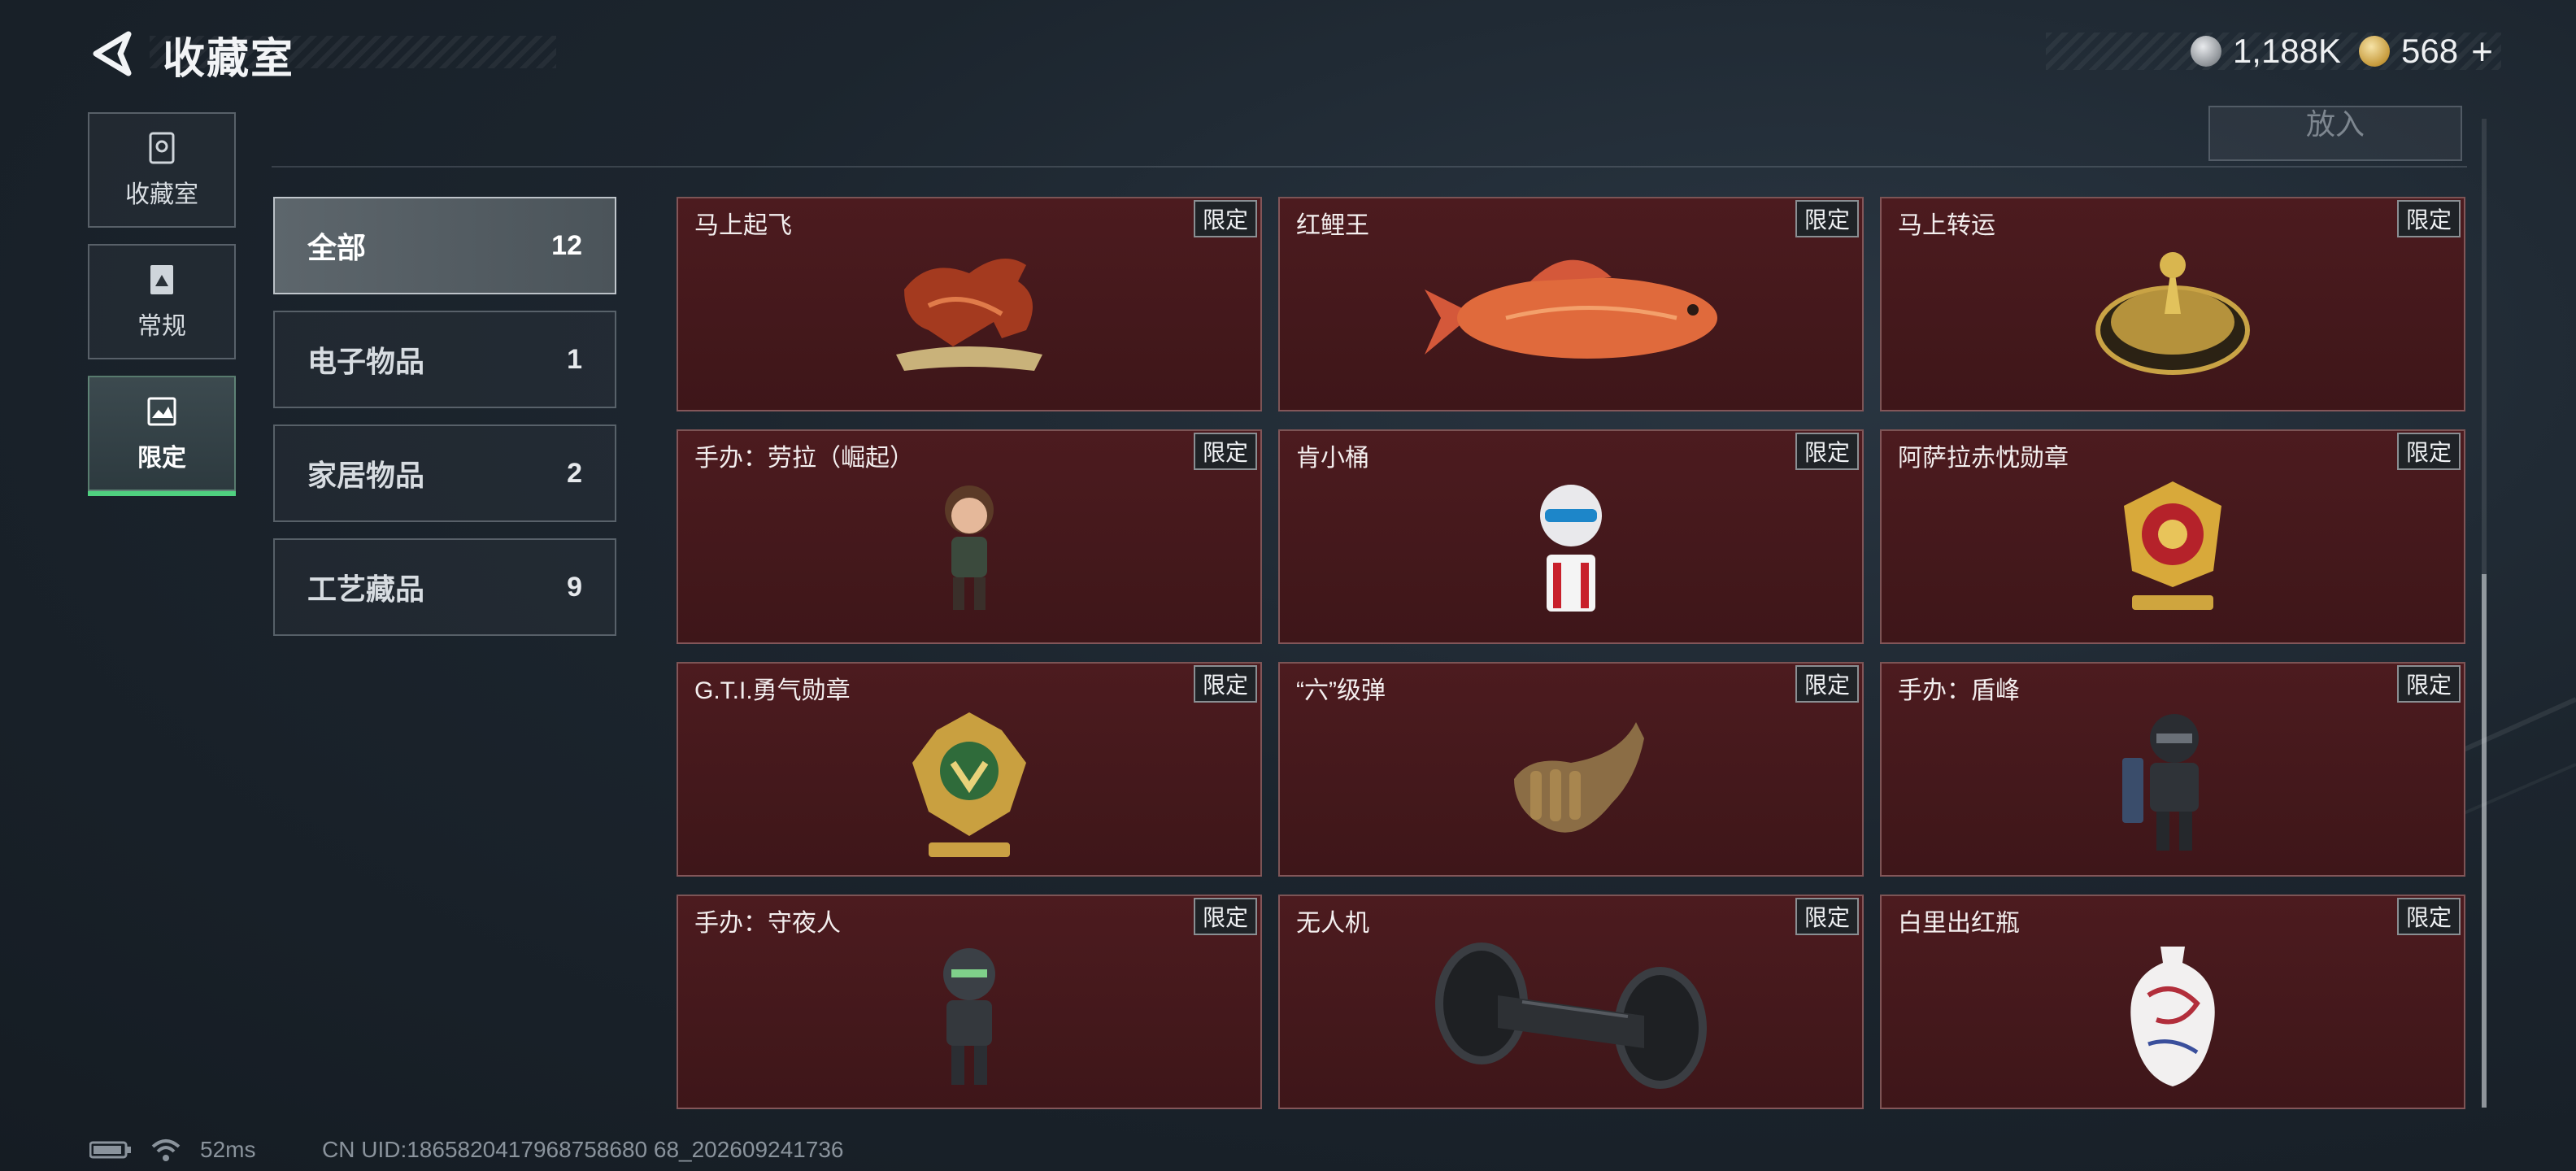 Image resolution: width=2576 pixels, height=1171 pixels. I want to click on item-card: “六”级弹 限定, so click(1571, 769).